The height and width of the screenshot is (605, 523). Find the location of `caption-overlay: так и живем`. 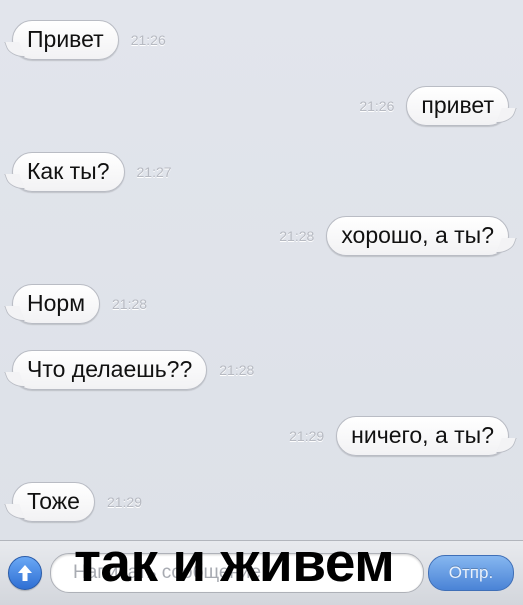

caption-overlay: так и живем is located at coordinates (234, 562).